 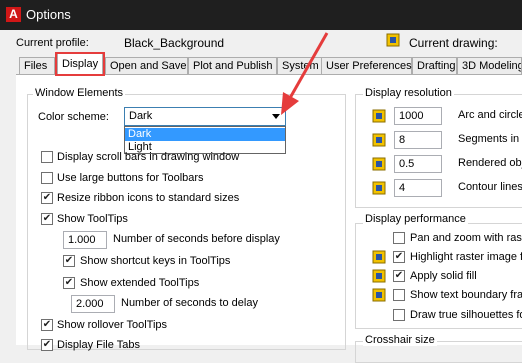 What do you see at coordinates (308, 65) in the screenshot?
I see `annotation-arrow-shaft` at bounding box center [308, 65].